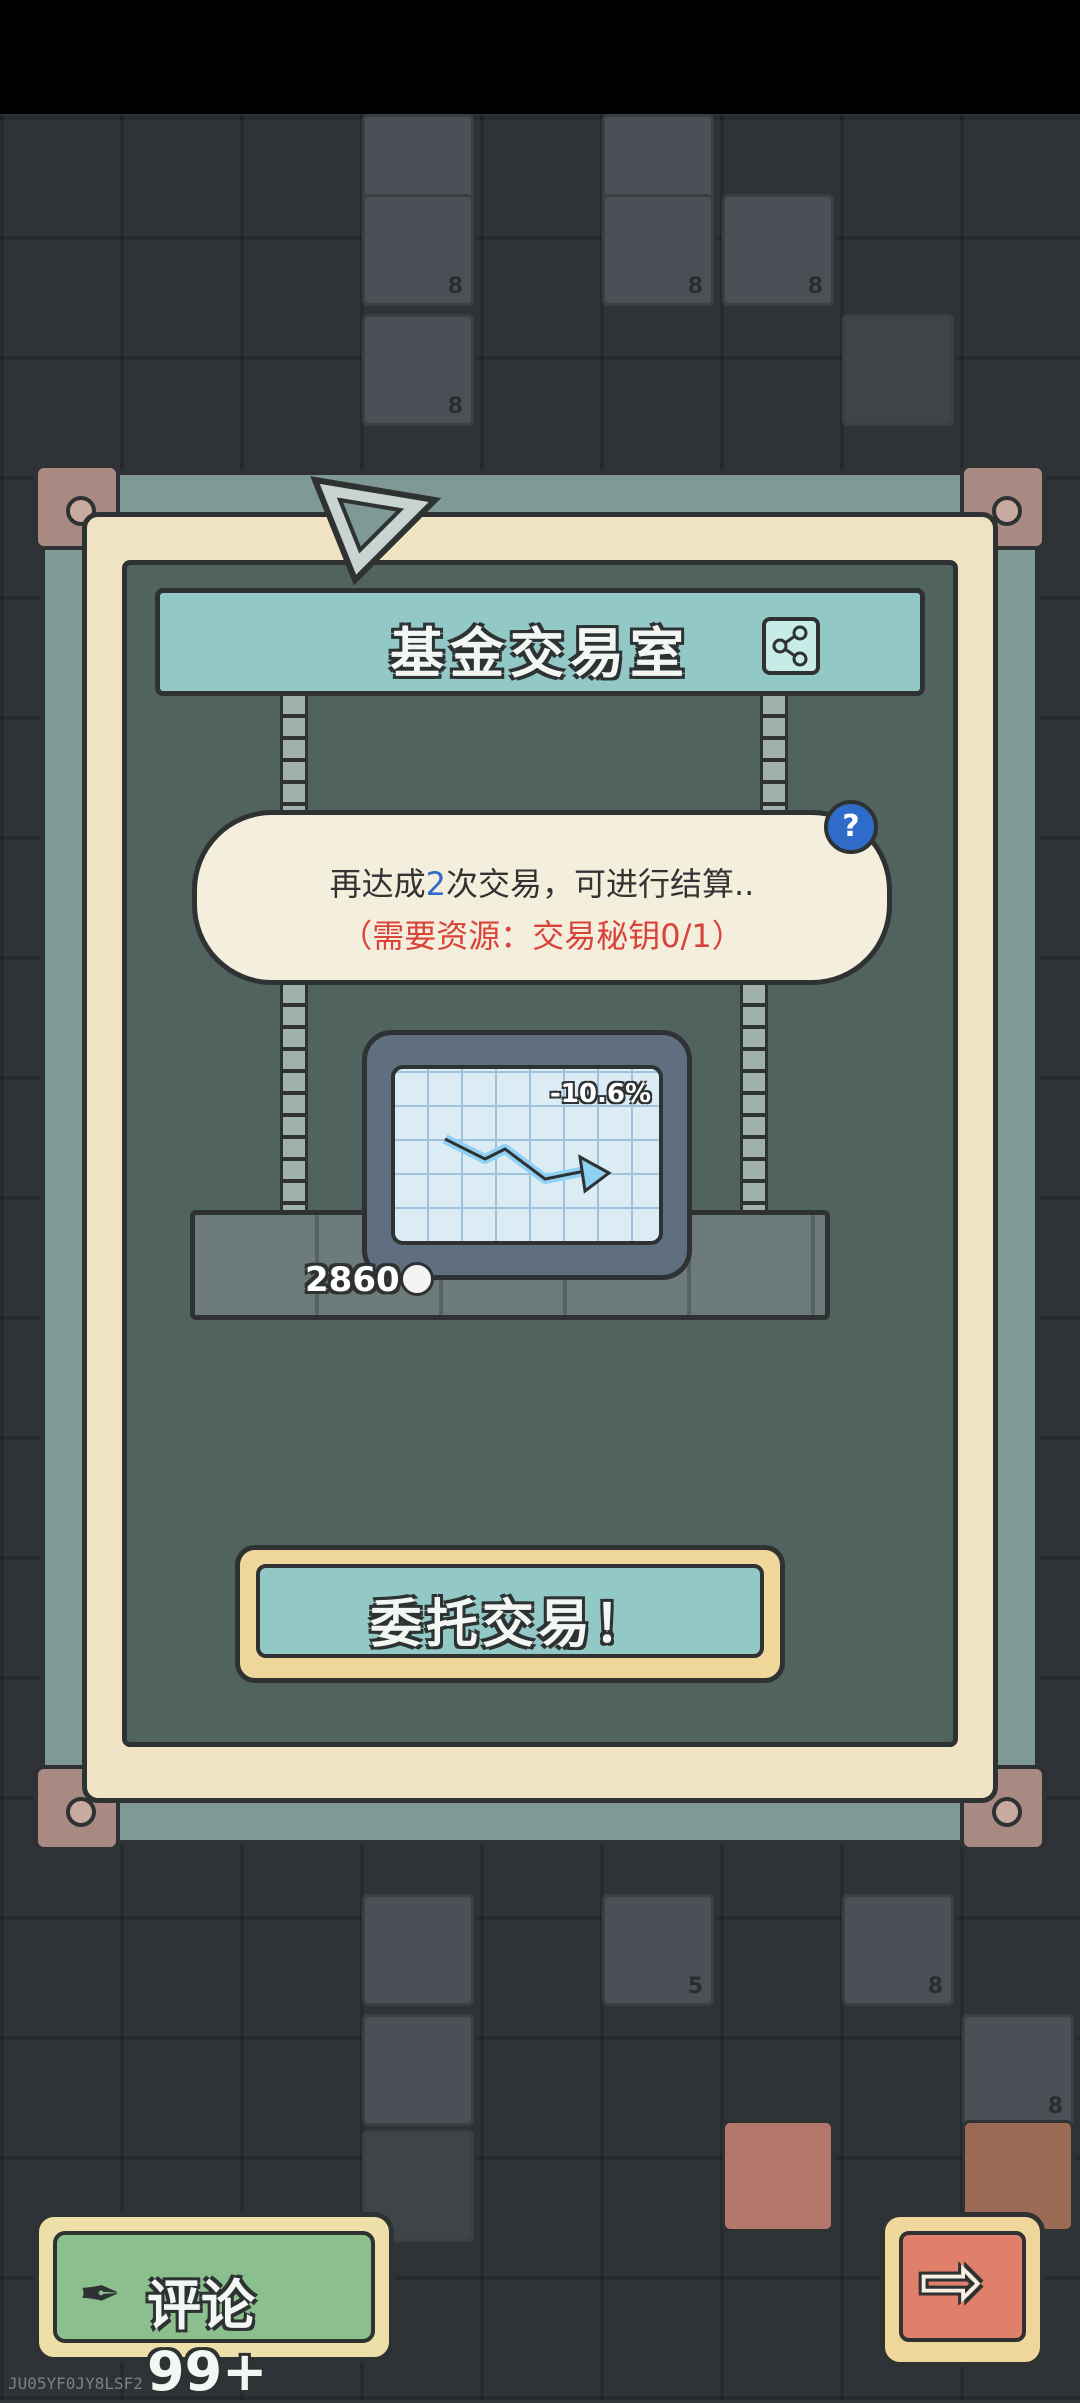 The height and width of the screenshot is (2403, 1080). Describe the element at coordinates (778, 2176) in the screenshot. I see `character-portrait` at that location.